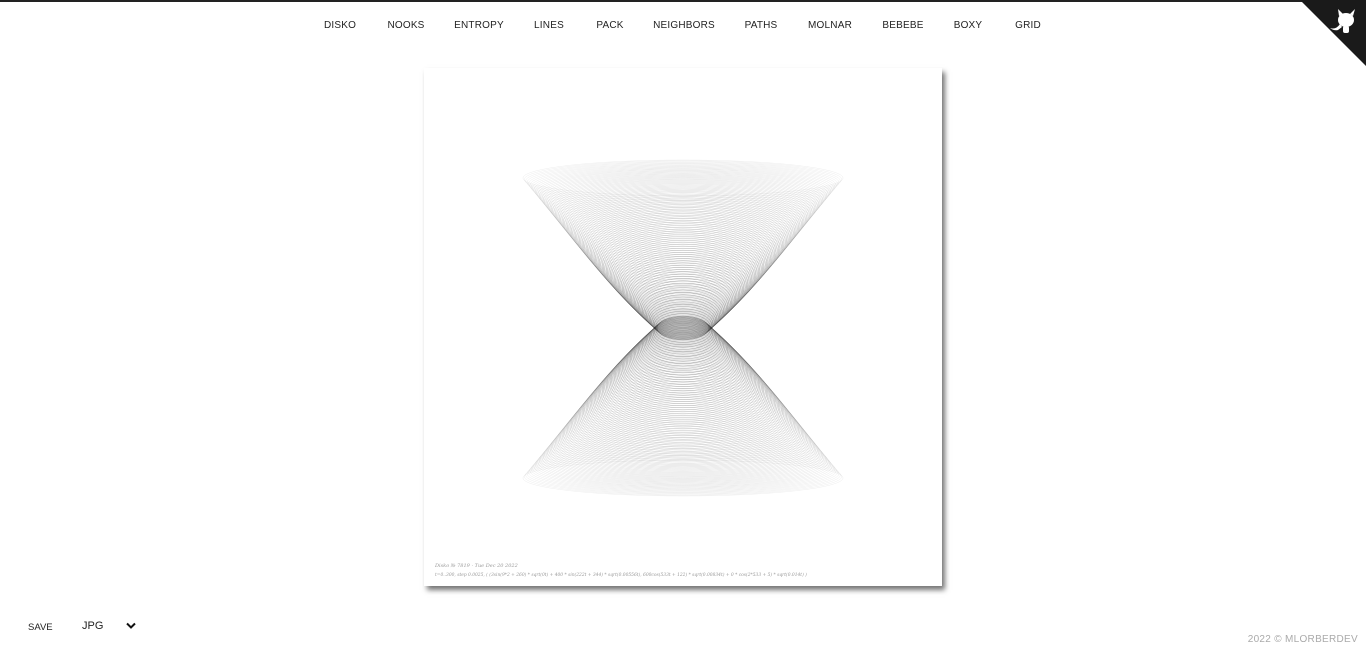 The width and height of the screenshot is (1366, 649). I want to click on chevron-down-icon, so click(131, 625).